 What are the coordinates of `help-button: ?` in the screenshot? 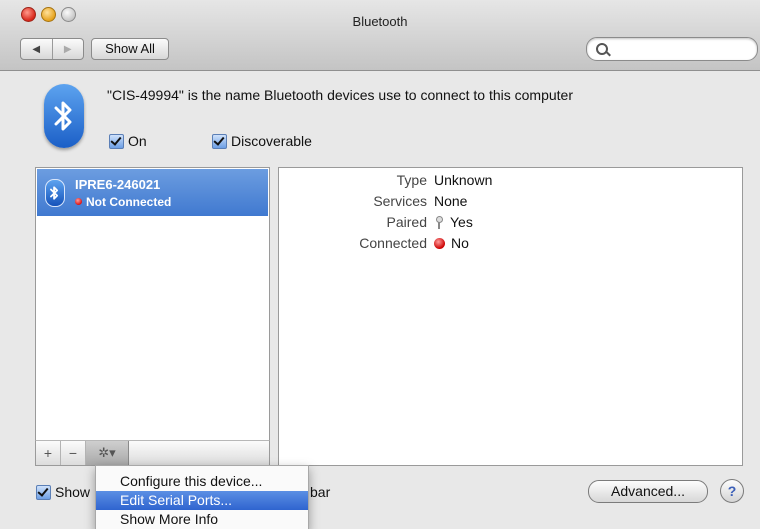 It's located at (732, 491).